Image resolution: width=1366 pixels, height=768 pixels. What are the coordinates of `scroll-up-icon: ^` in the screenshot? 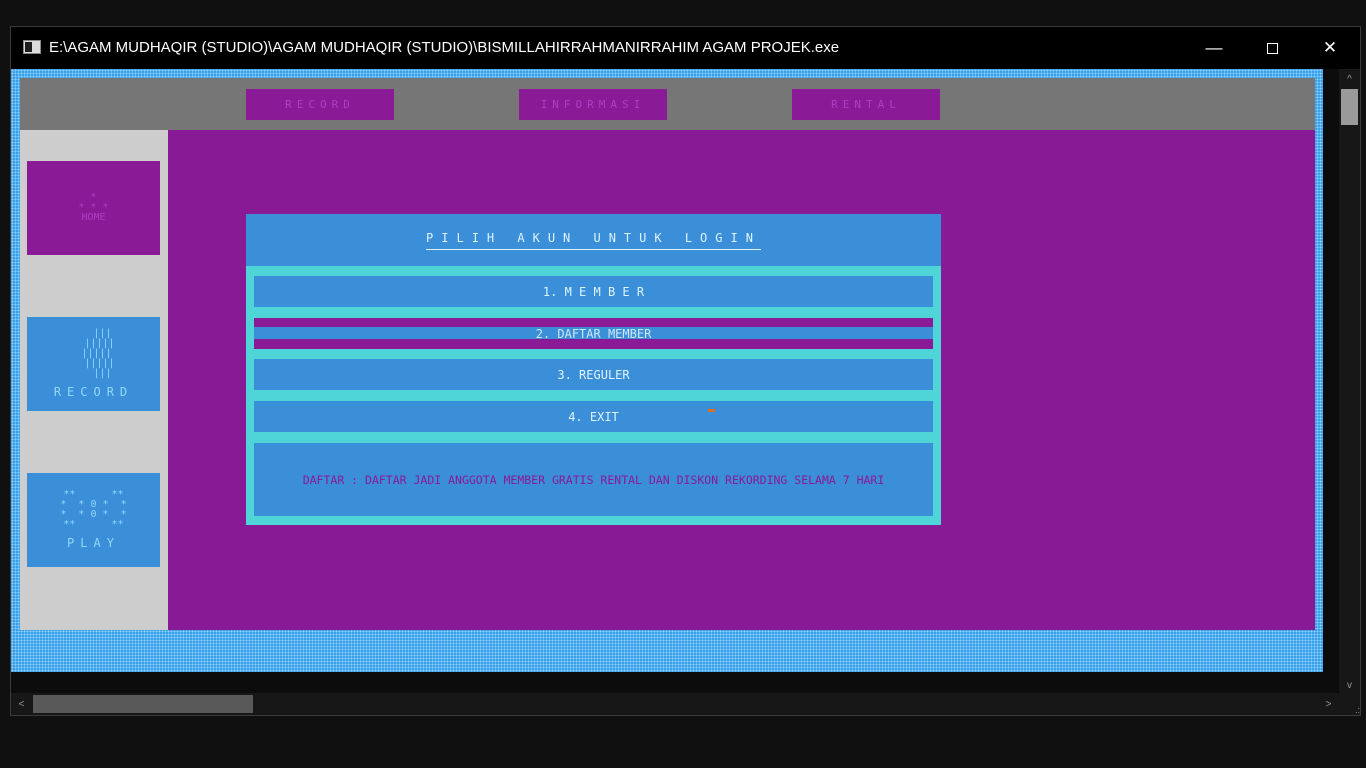 It's located at (1349, 79).